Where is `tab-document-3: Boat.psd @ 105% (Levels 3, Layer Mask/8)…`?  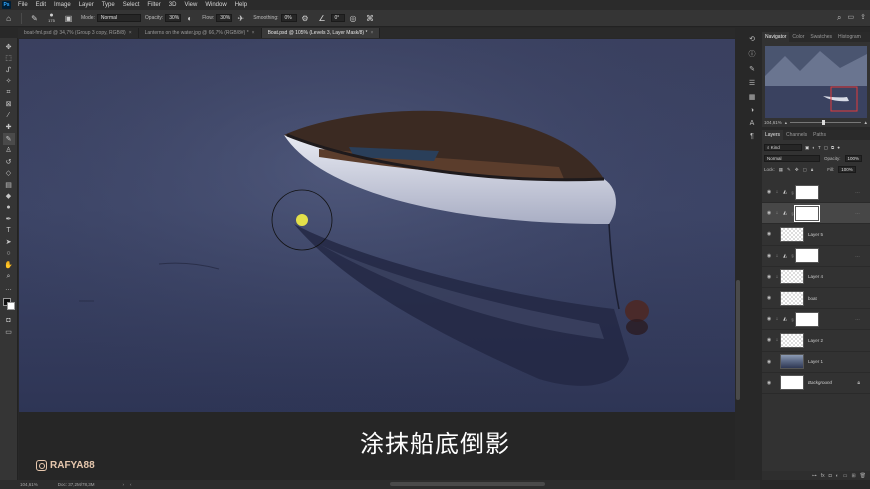 tab-document-3: Boat.psd @ 105% (Levels 3, Layer Mask/8)… is located at coordinates (321, 33).